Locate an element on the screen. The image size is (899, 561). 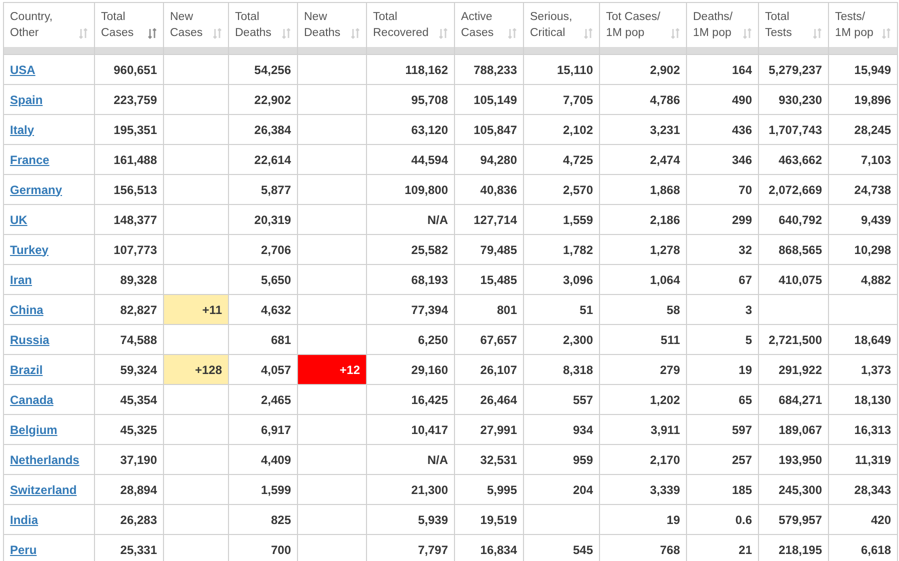
country-link: India is located at coordinates (24, 519).